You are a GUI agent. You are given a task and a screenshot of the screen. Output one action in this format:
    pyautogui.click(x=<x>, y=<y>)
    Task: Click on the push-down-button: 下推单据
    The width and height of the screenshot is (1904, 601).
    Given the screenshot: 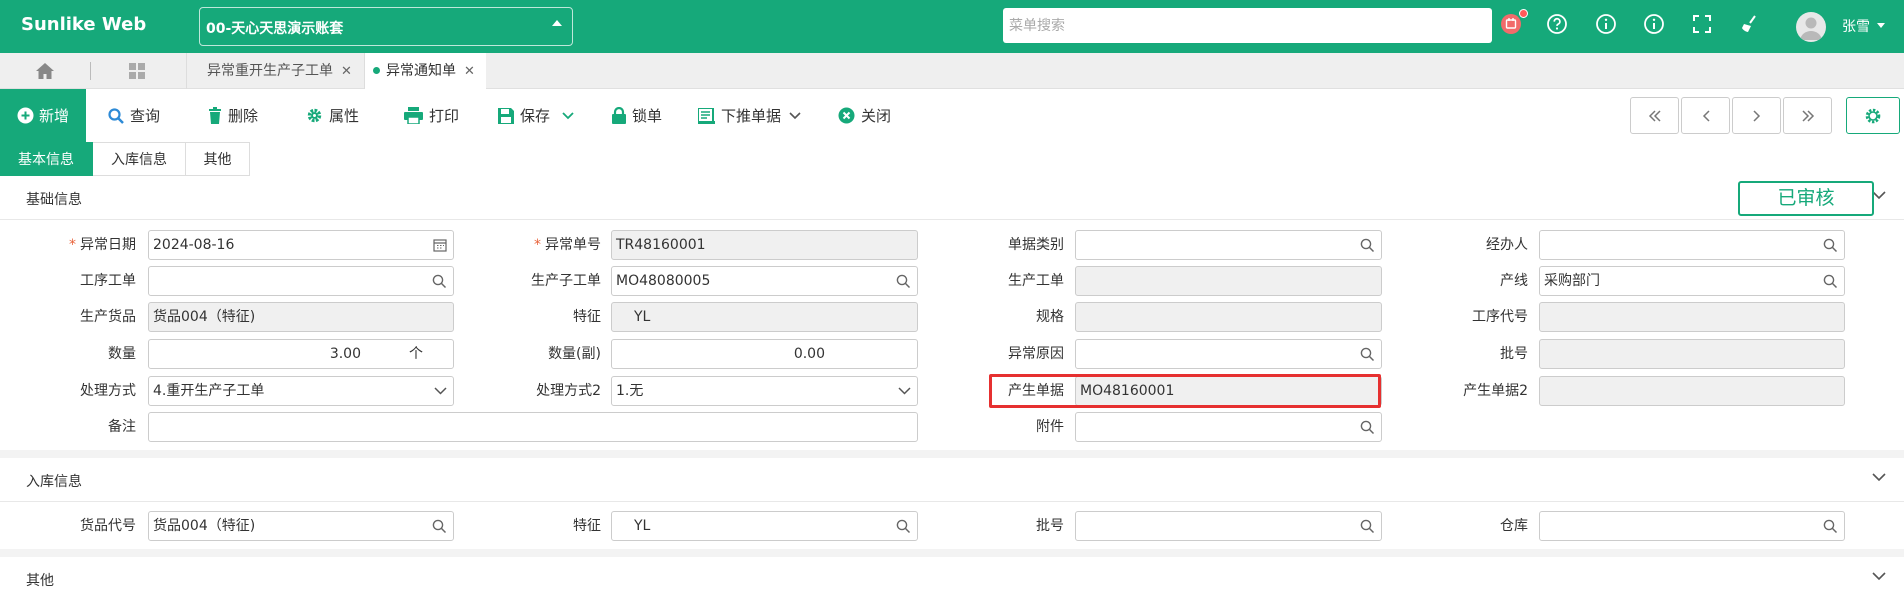 What is the action you would take?
    pyautogui.click(x=749, y=115)
    